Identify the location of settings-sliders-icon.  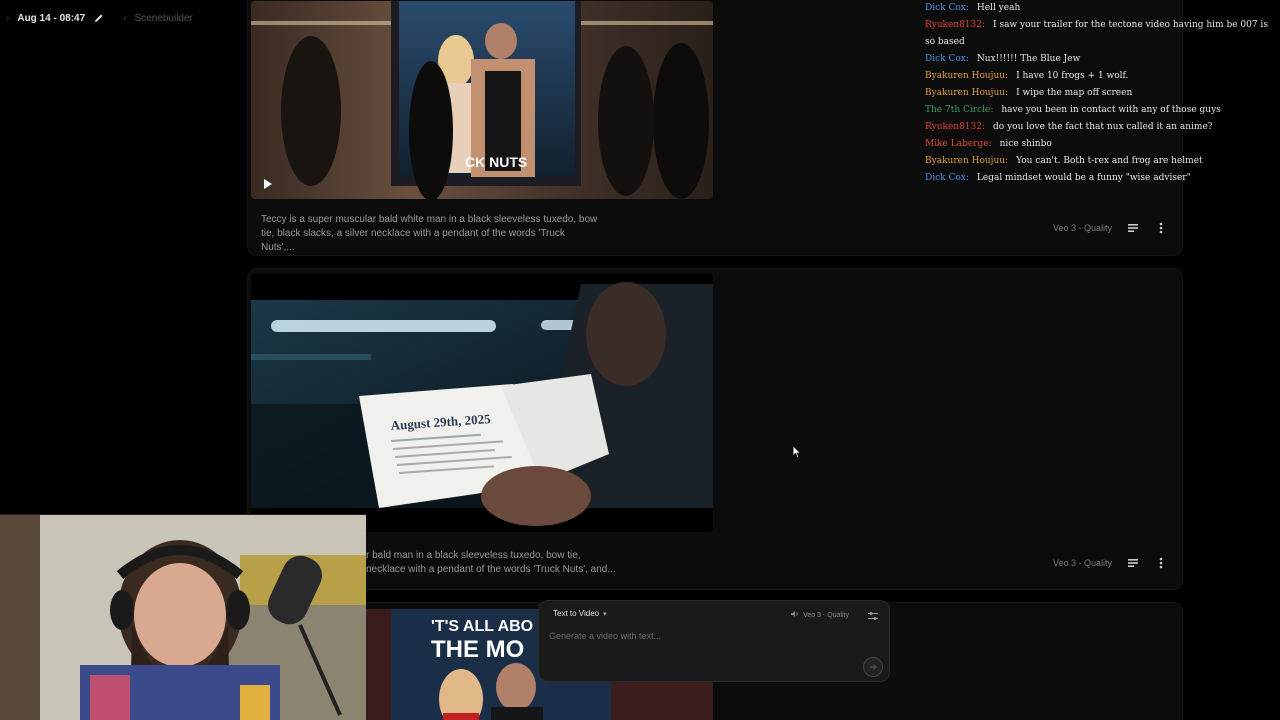
(873, 615).